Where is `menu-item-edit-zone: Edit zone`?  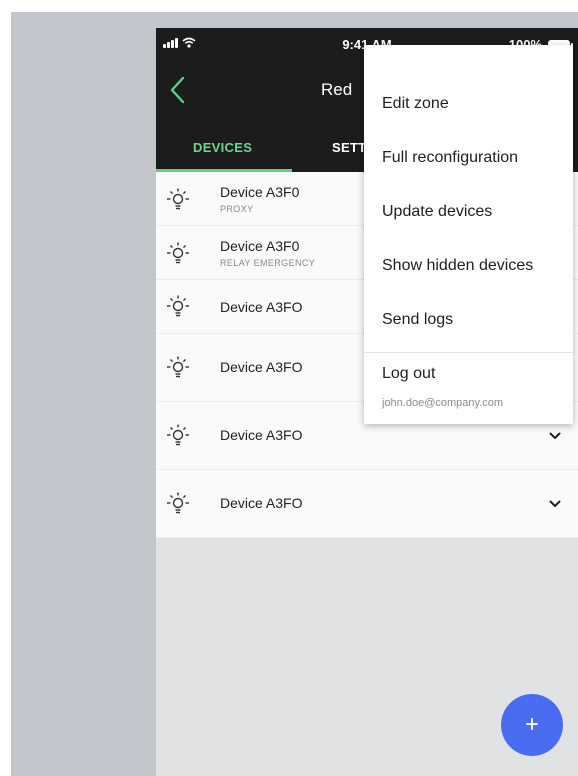 menu-item-edit-zone: Edit zone is located at coordinates (415, 104).